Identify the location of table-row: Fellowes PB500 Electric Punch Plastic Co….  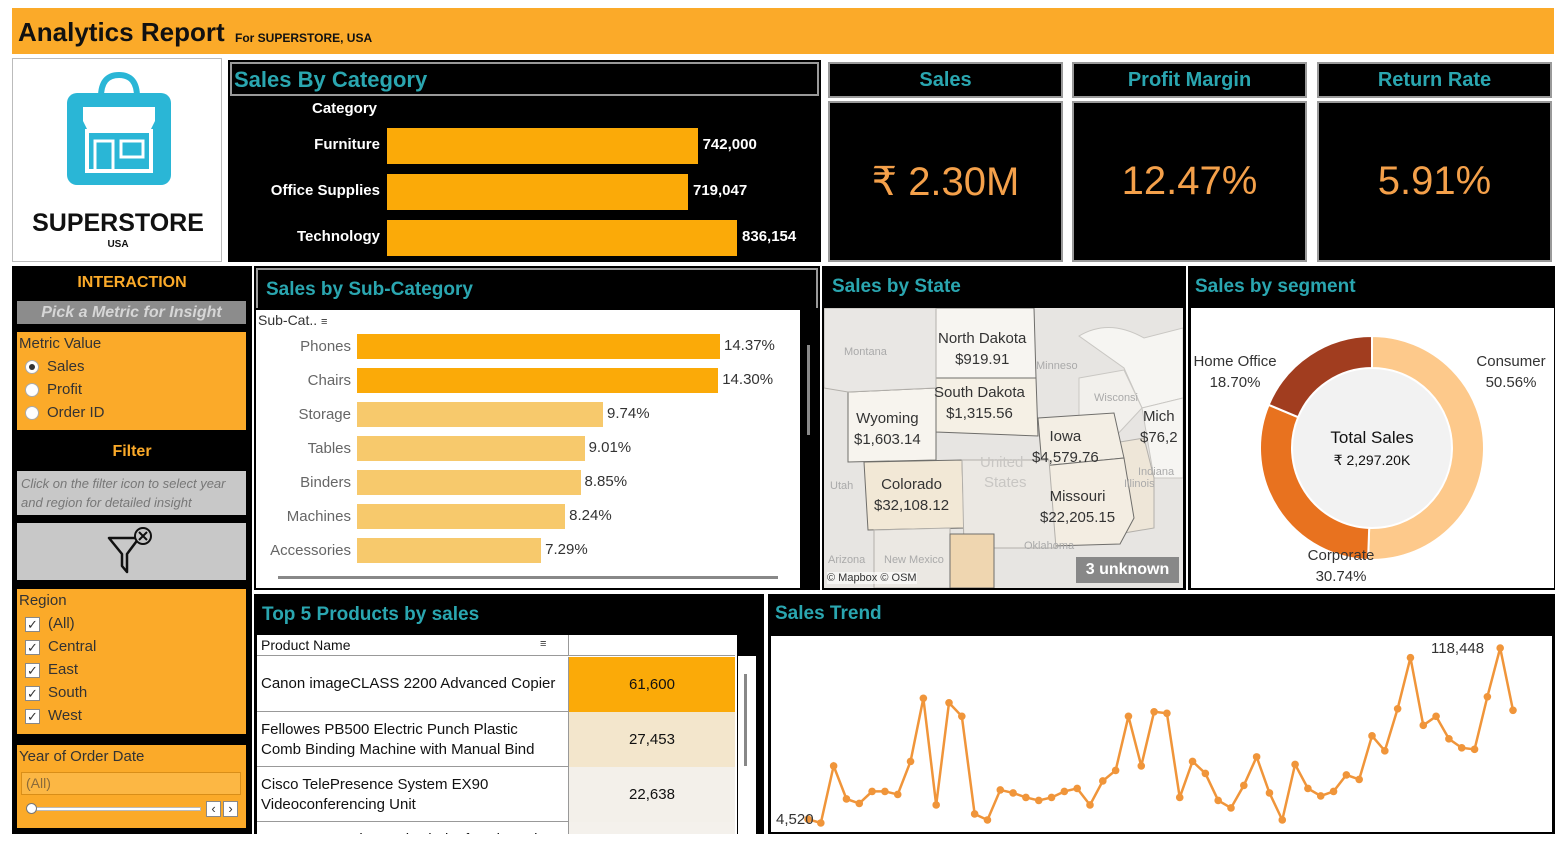
(496, 739).